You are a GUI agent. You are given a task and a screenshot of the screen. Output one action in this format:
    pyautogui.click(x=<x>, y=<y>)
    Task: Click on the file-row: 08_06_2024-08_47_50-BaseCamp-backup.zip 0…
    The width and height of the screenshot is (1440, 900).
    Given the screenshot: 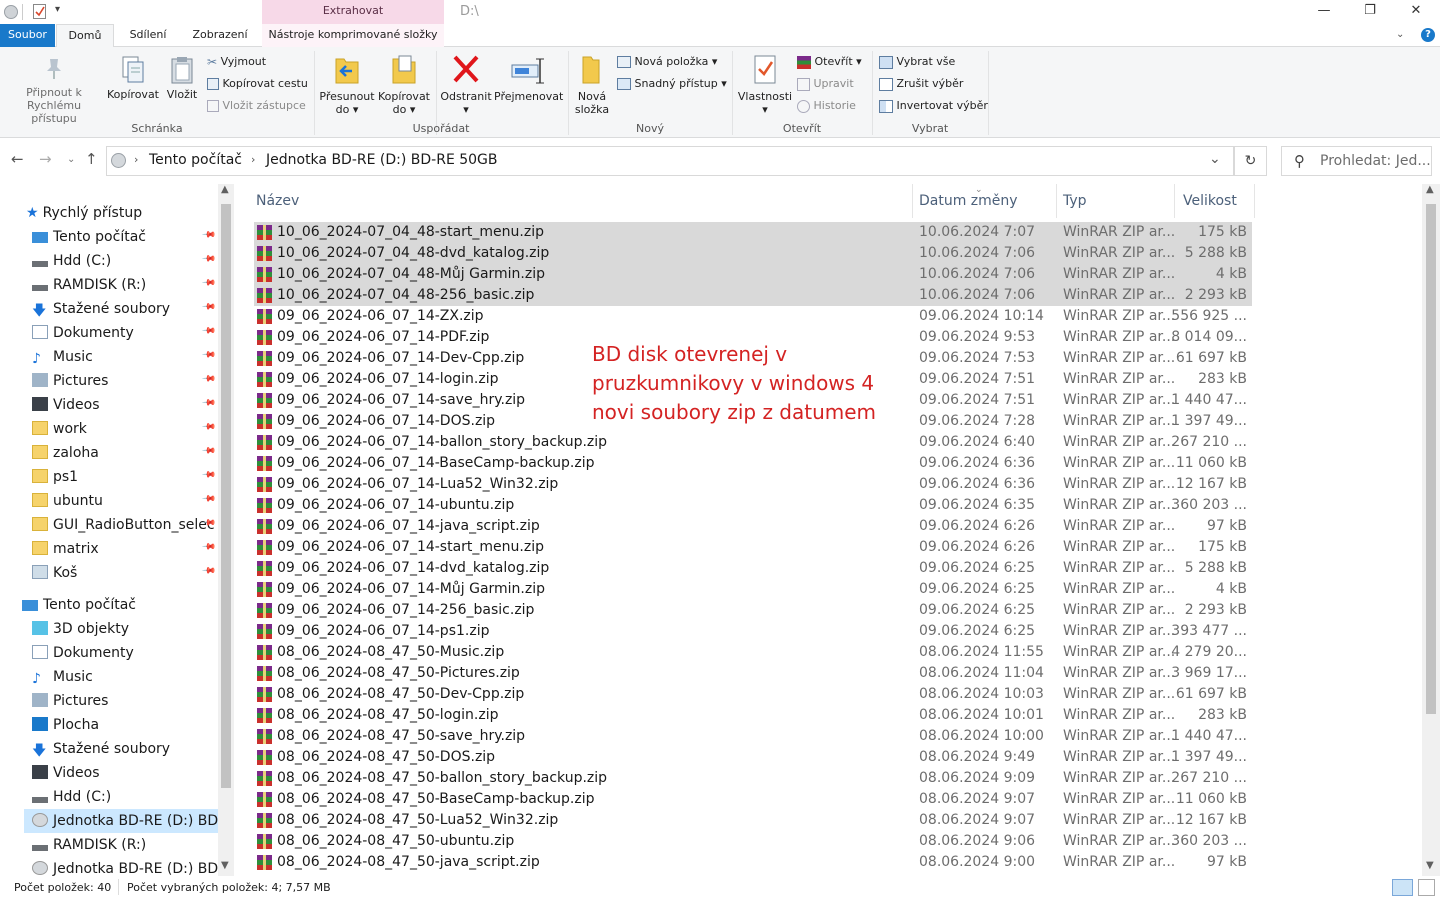 What is the action you would take?
    pyautogui.click(x=753, y=799)
    